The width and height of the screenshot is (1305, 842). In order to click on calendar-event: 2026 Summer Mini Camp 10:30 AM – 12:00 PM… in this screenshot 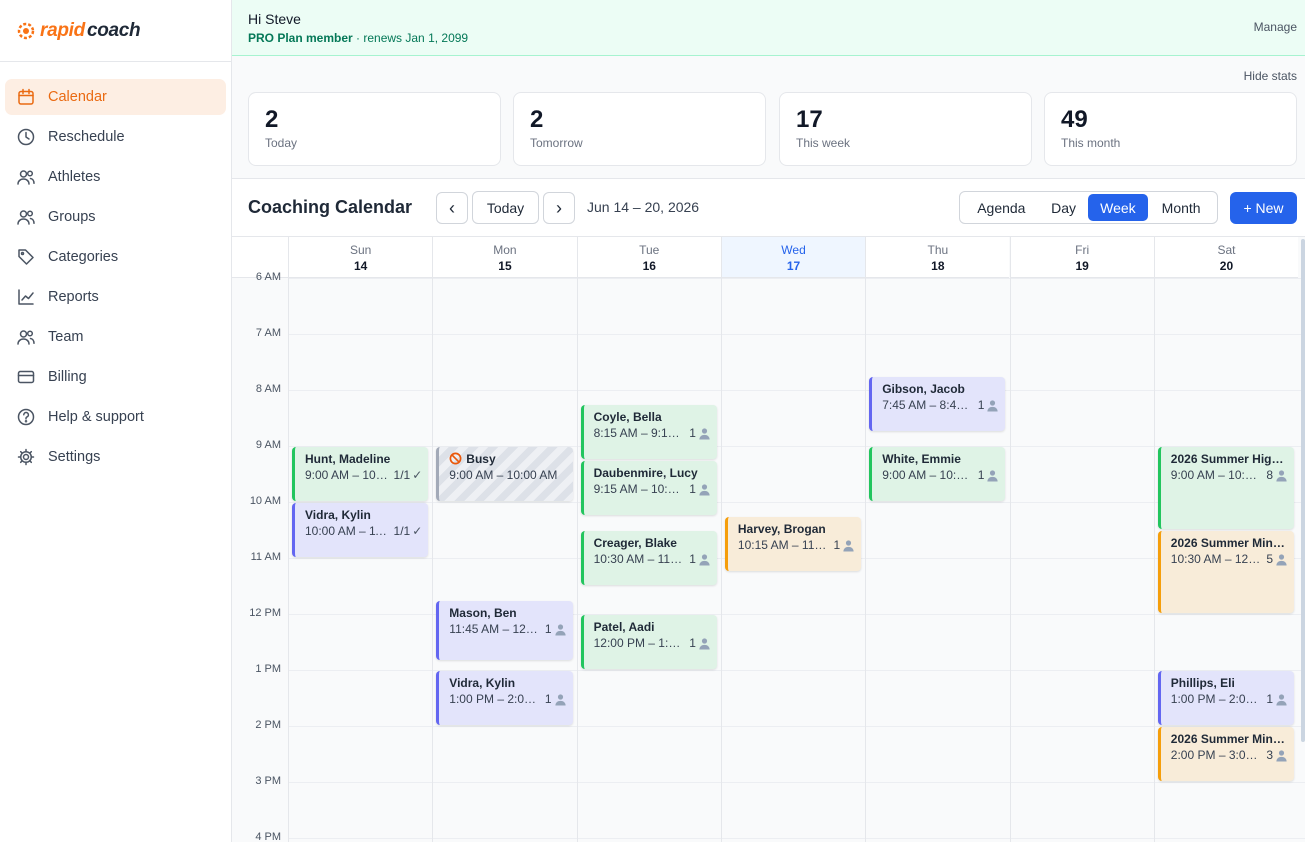, I will do `click(1226, 572)`.